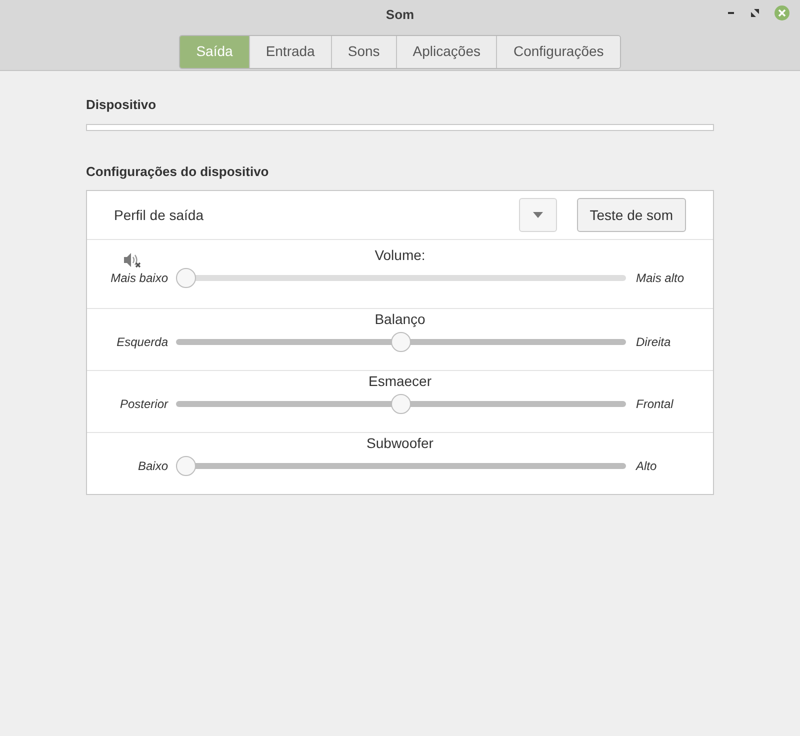 The height and width of the screenshot is (736, 800). I want to click on slider-title: Volume:, so click(400, 255).